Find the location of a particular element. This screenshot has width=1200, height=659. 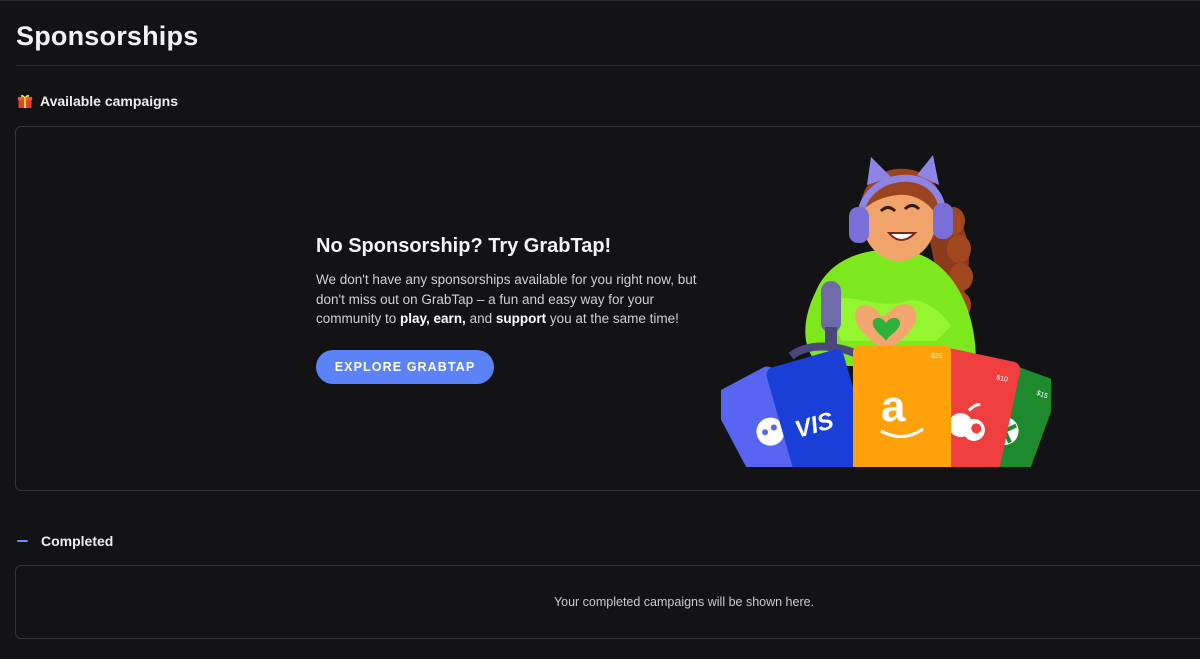

collapse-minus-icon is located at coordinates (22, 541).